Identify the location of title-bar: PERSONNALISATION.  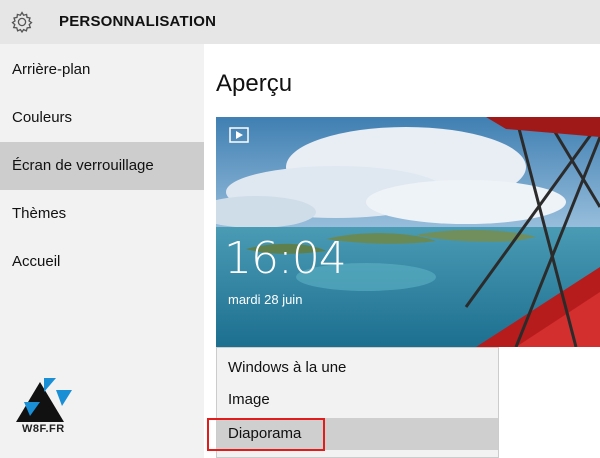
(300, 22).